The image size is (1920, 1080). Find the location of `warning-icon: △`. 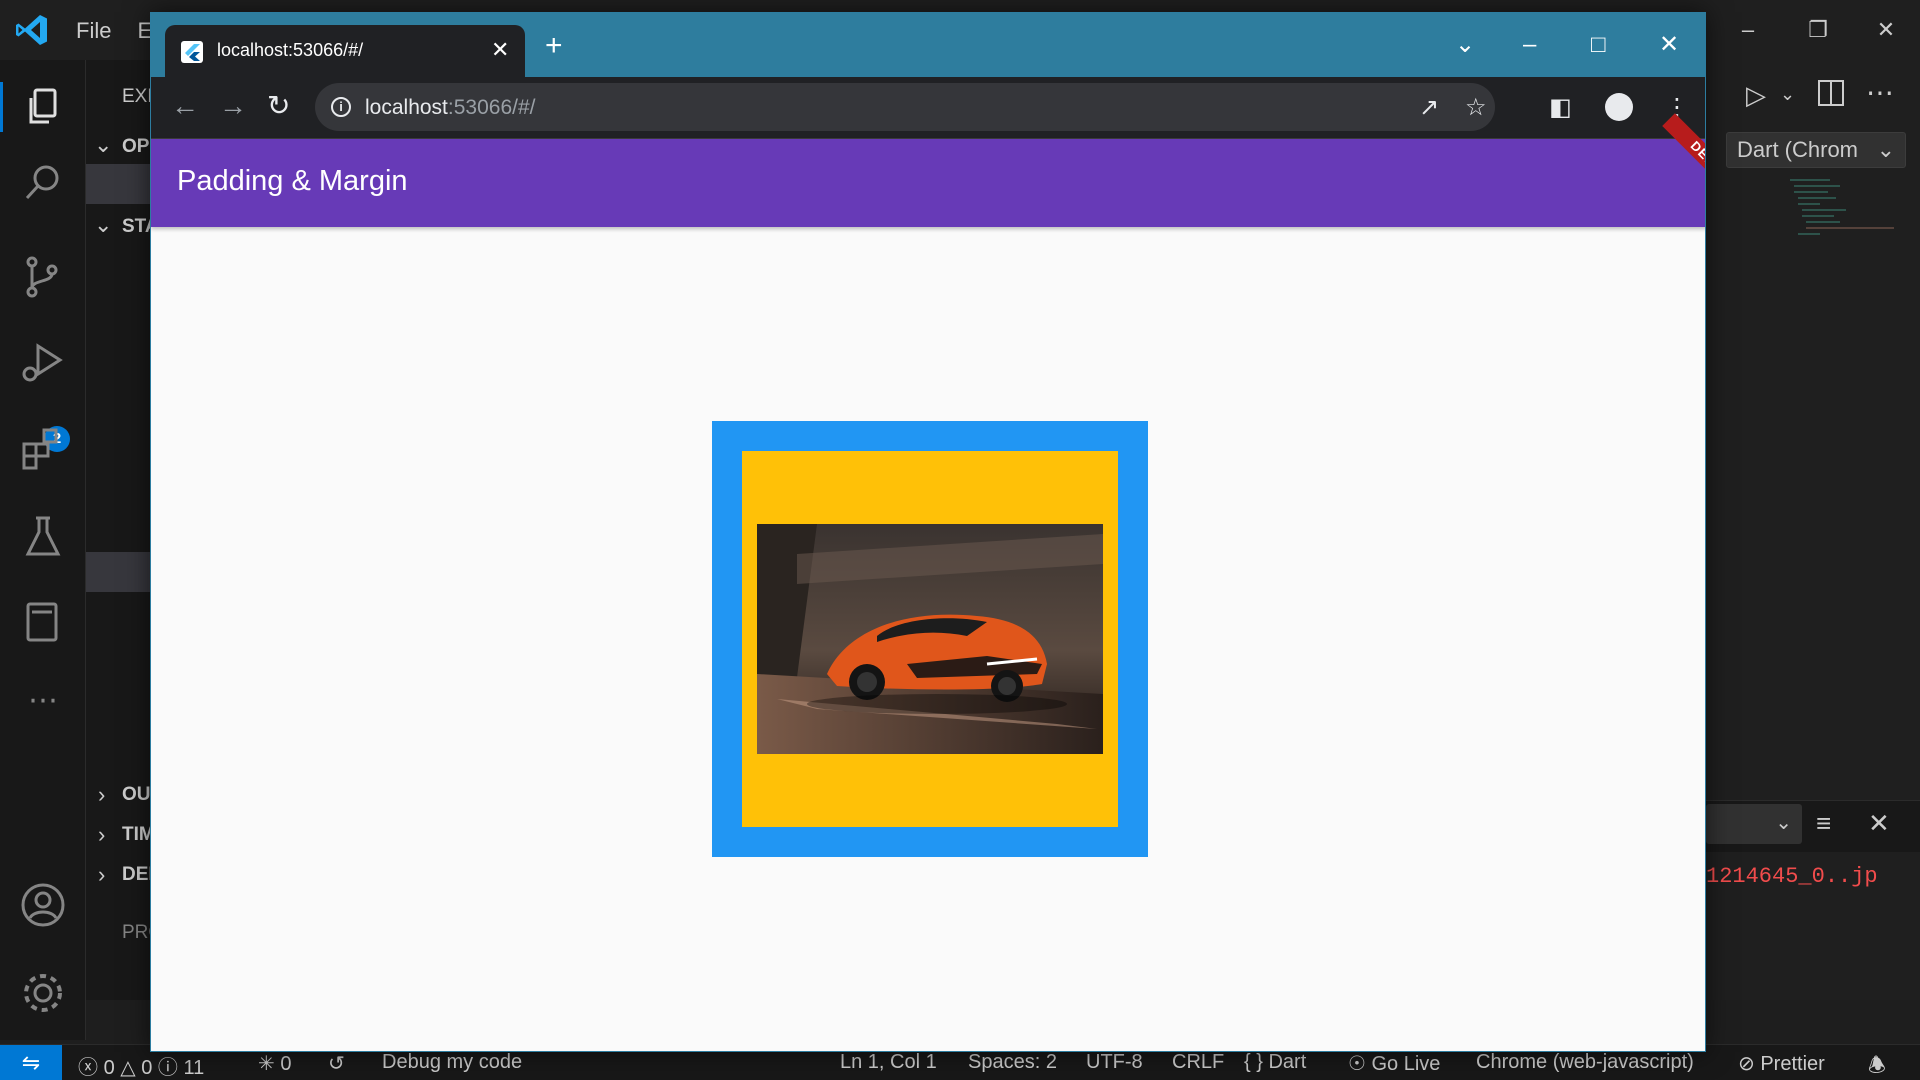

warning-icon: △ is located at coordinates (128, 1068).